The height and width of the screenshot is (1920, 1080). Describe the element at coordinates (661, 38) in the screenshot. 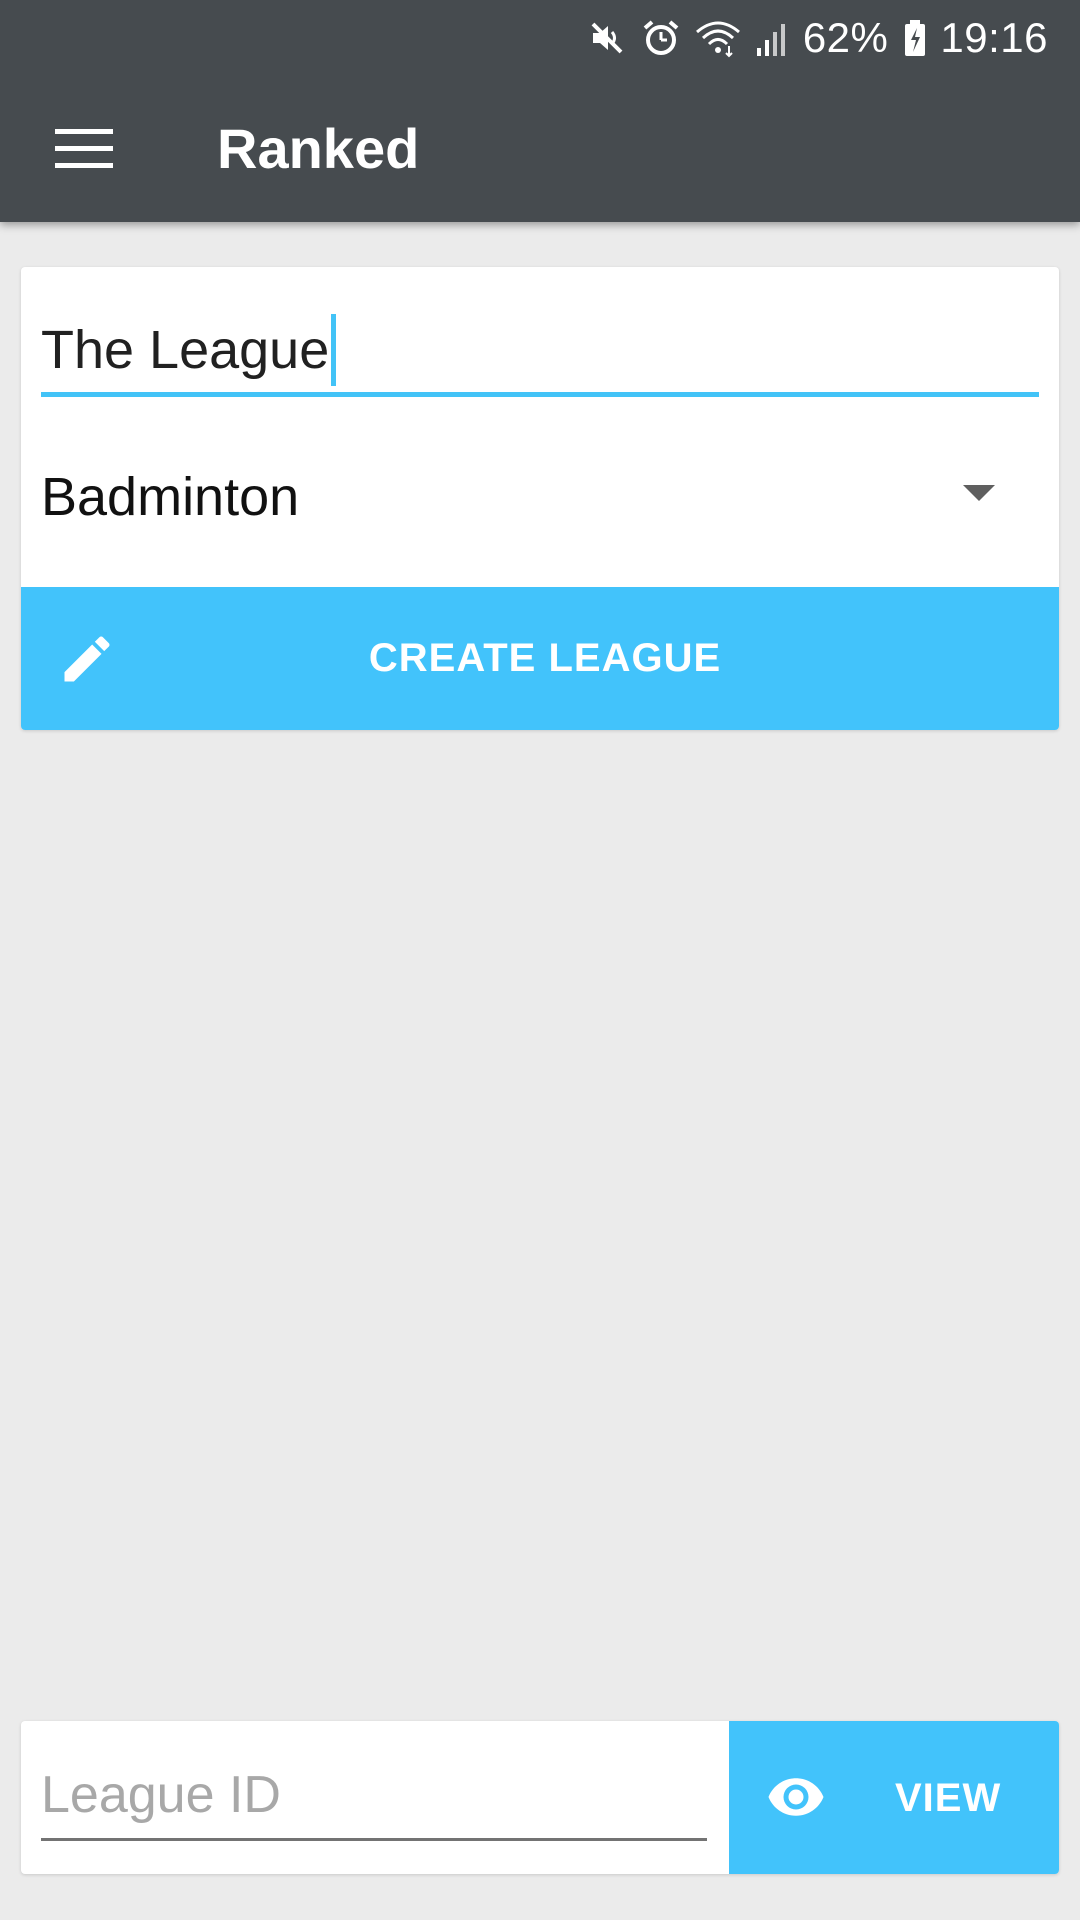

I see `alarm-icon` at that location.